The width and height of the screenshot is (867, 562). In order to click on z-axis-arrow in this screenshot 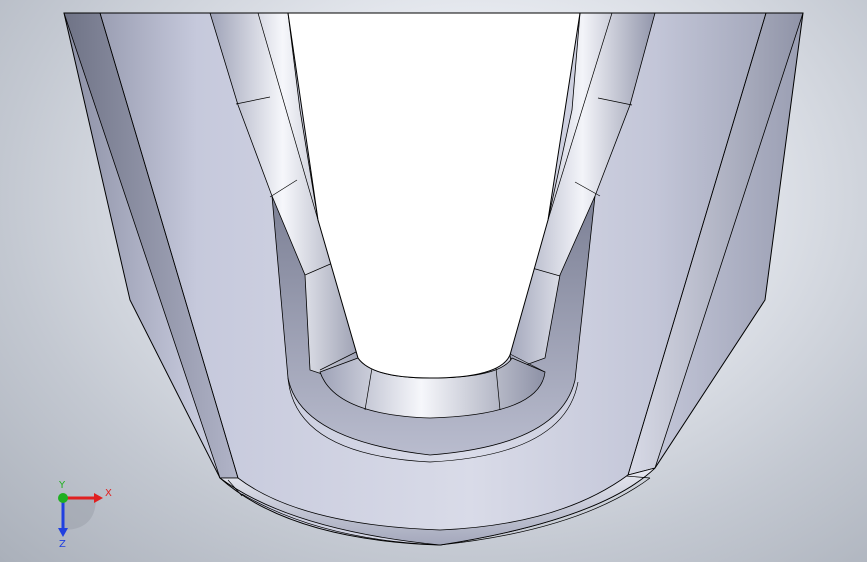, I will do `click(63, 532)`.